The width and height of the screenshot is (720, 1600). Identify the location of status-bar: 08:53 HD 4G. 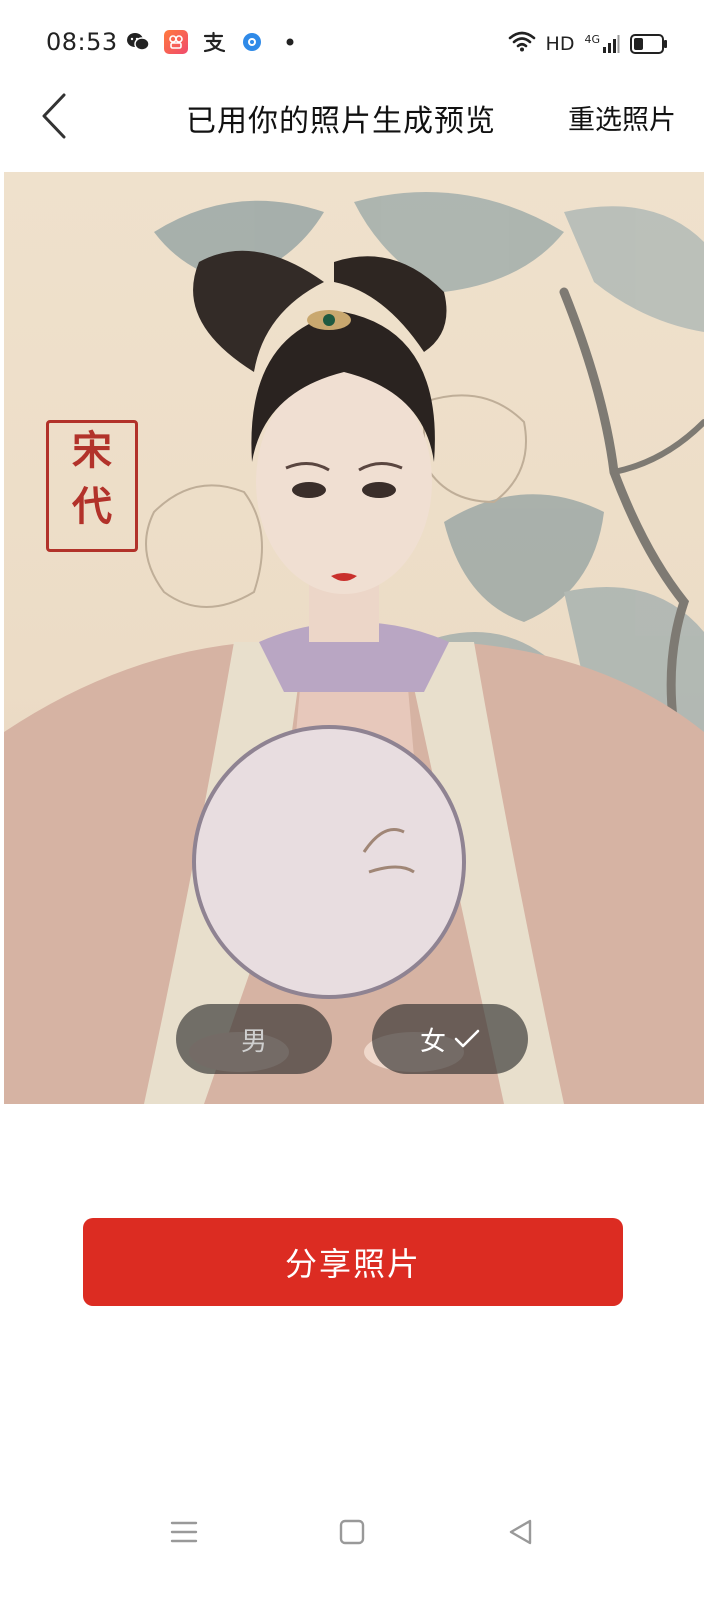
(360, 43).